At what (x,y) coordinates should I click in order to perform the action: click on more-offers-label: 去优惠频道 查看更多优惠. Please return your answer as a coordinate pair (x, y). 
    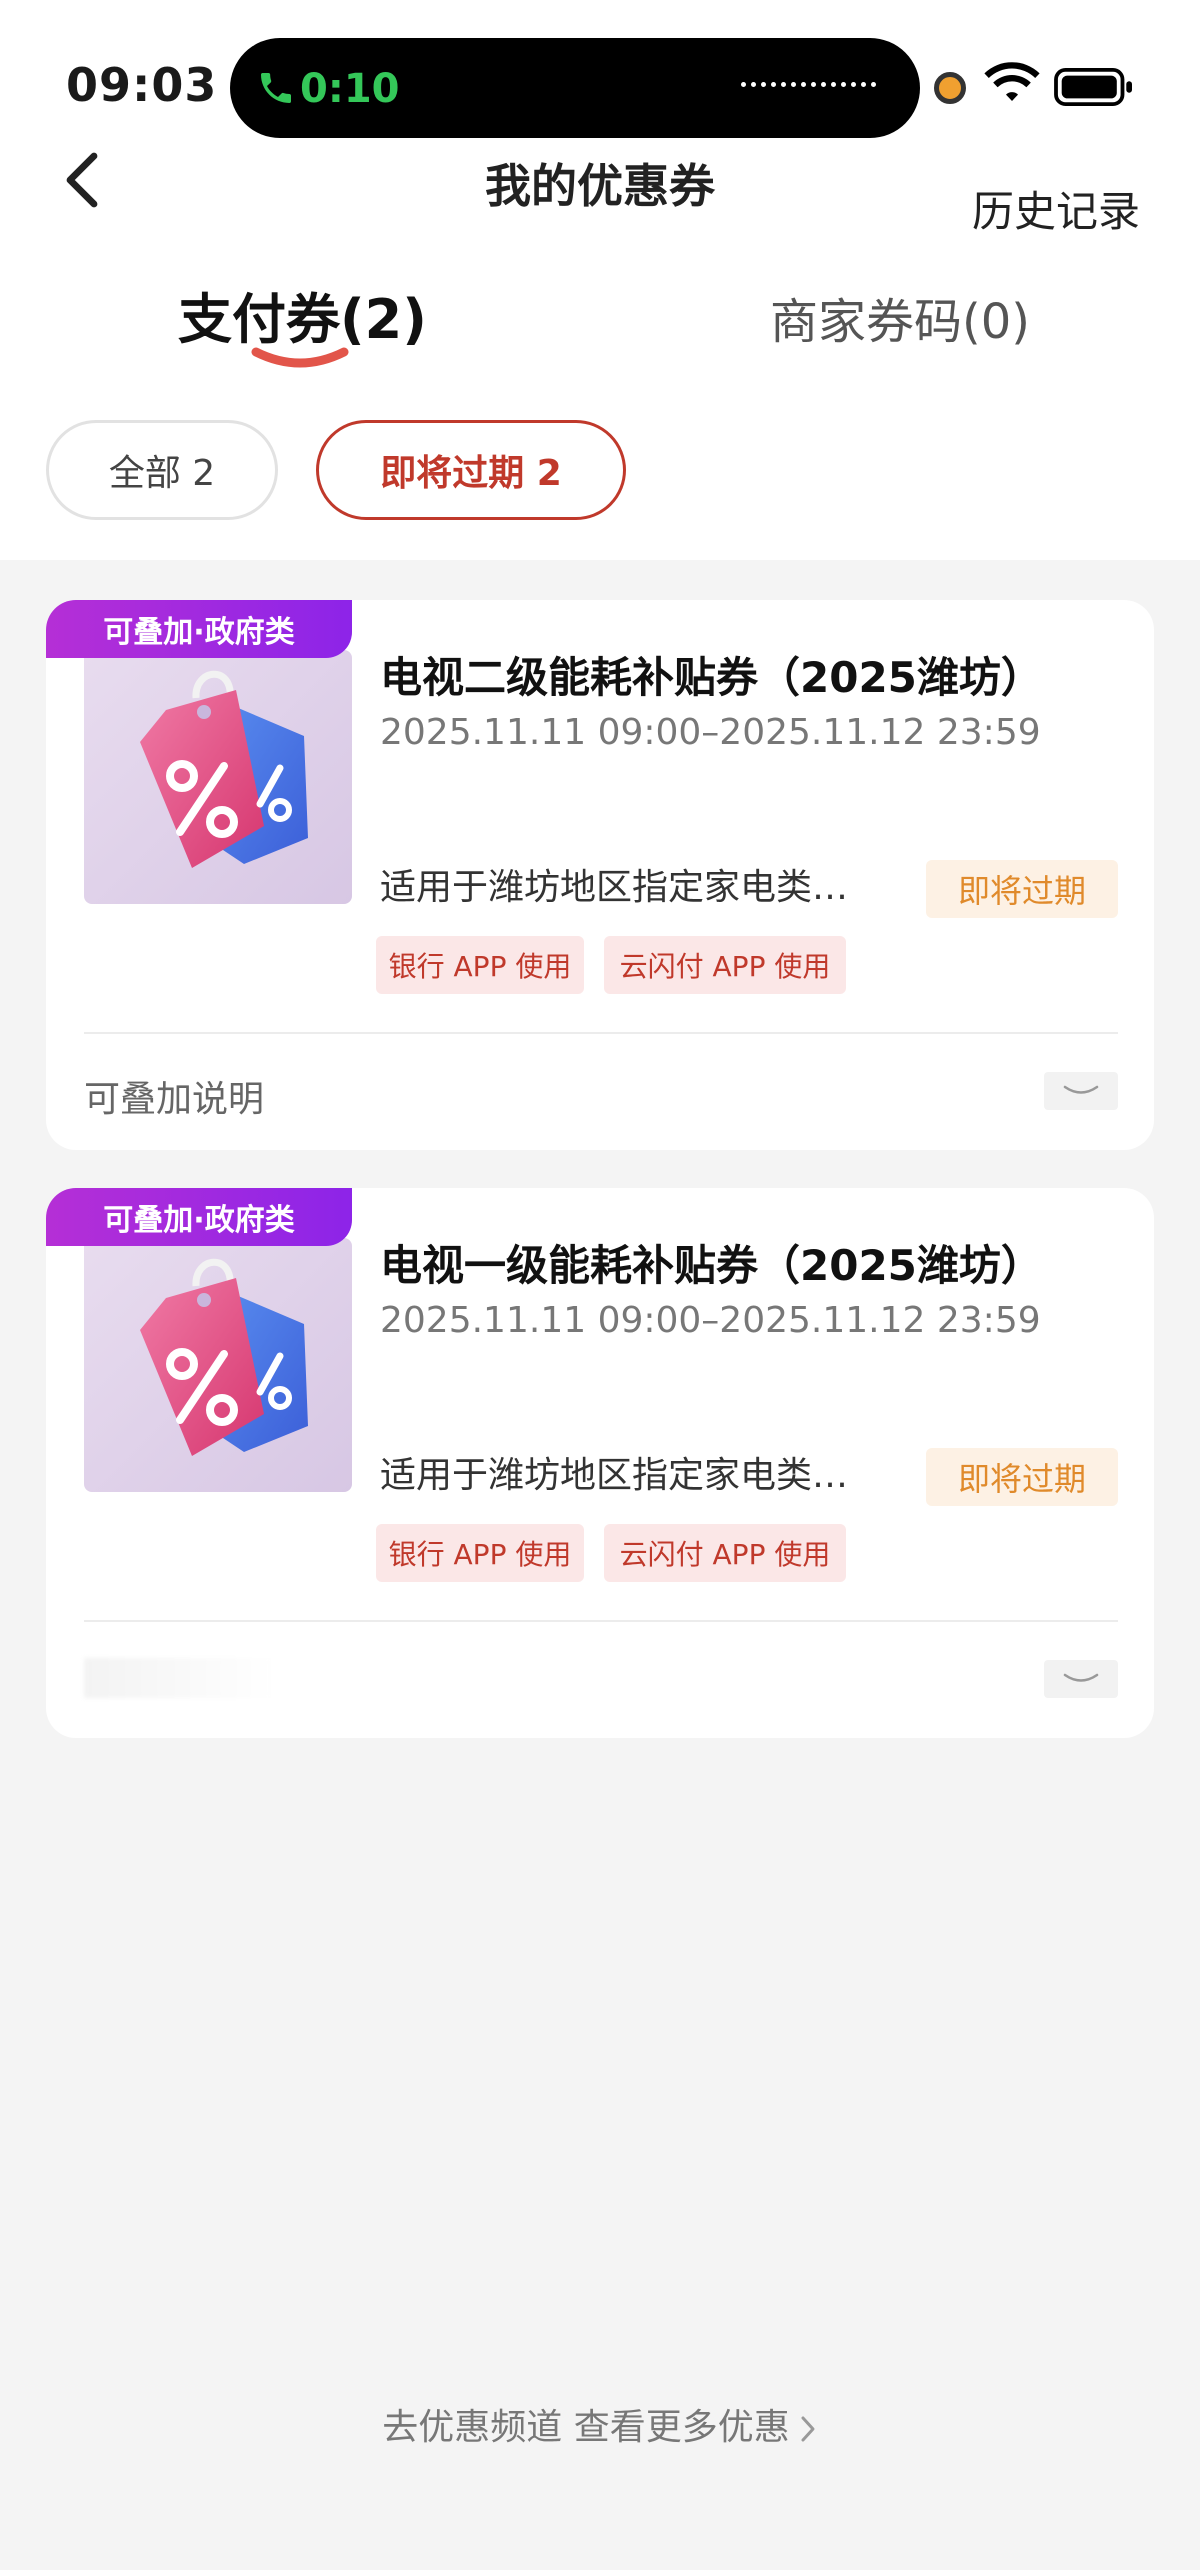
    Looking at the image, I should click on (586, 2427).